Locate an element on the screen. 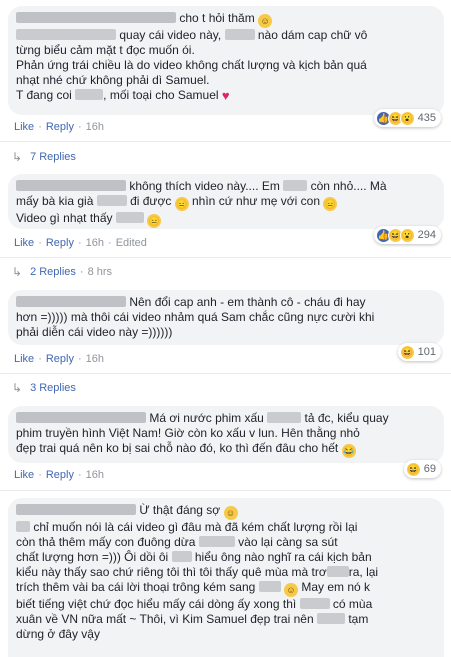 The height and width of the screenshot is (657, 451). comment-text: còn nhỏ.... Mà is located at coordinates (348, 186).